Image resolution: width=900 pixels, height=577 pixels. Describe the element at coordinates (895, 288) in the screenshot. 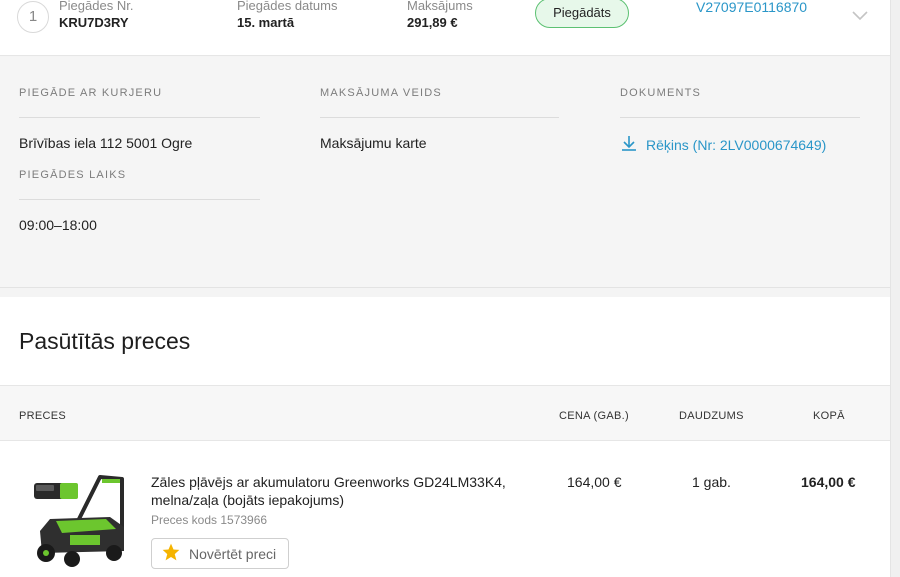

I see `page-edge` at that location.